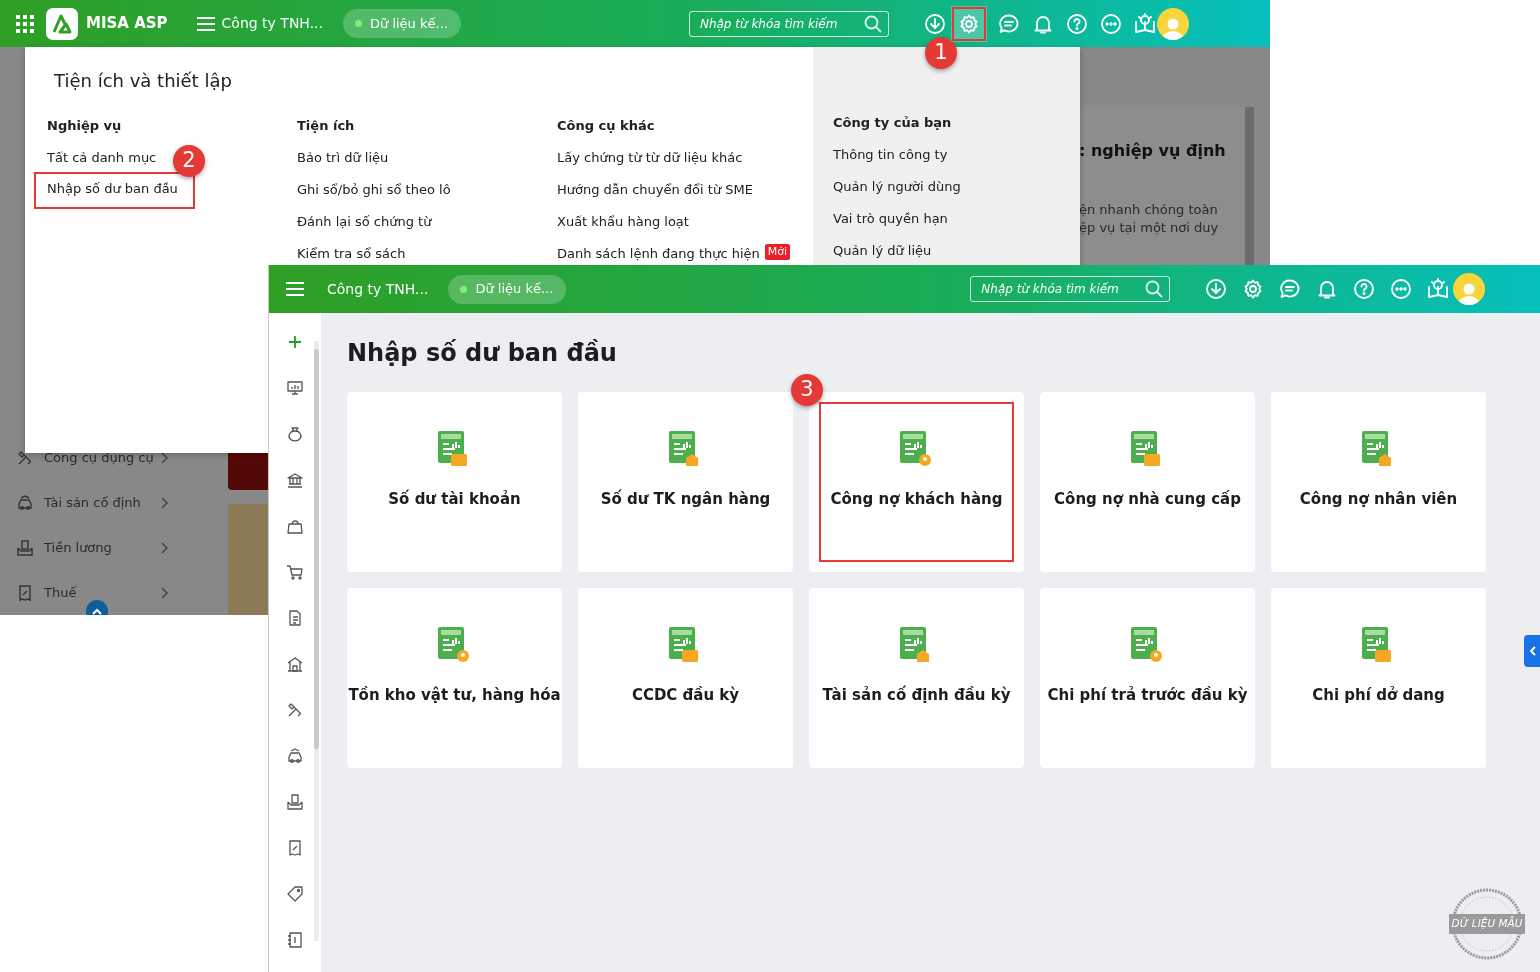 This screenshot has height=972, width=1540. What do you see at coordinates (658, 254) in the screenshot?
I see `menu-link: Danh sách lệnh đang thực hiện` at bounding box center [658, 254].